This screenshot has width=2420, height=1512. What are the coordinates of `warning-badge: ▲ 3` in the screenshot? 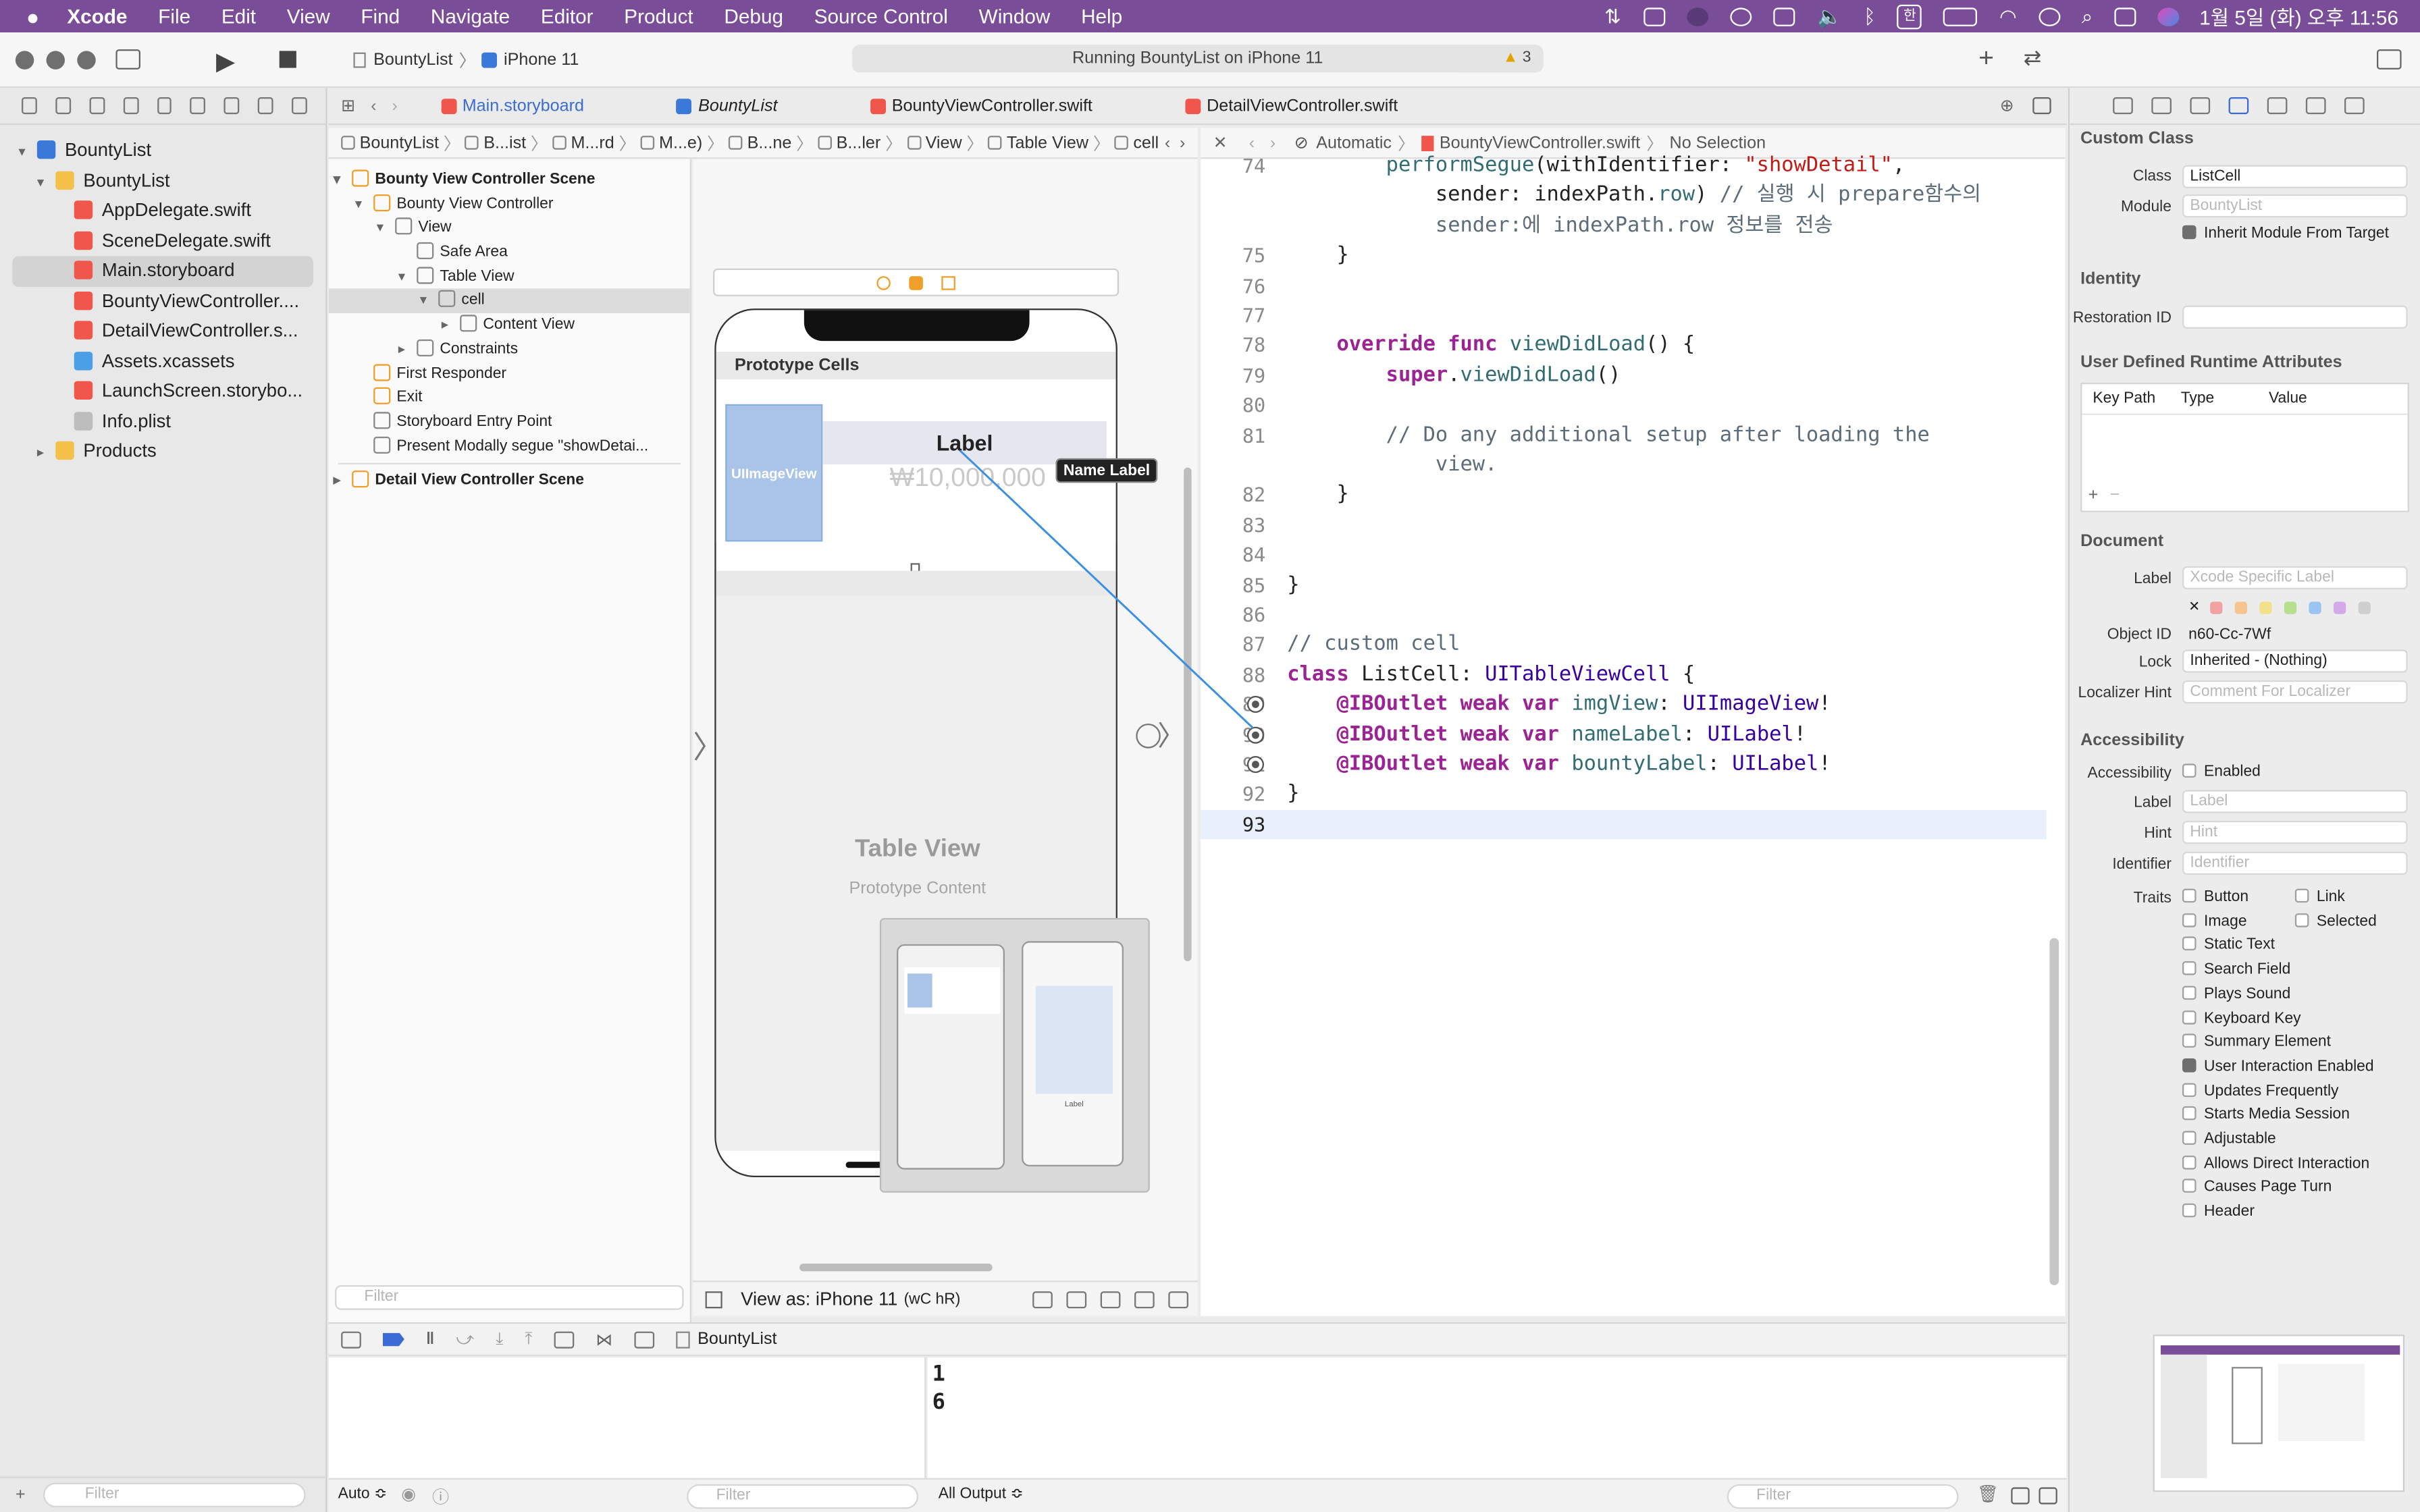 It's located at (1517, 58).